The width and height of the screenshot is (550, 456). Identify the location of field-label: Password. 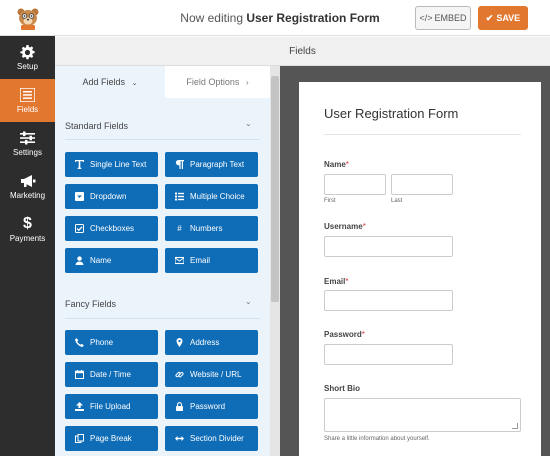
(208, 406).